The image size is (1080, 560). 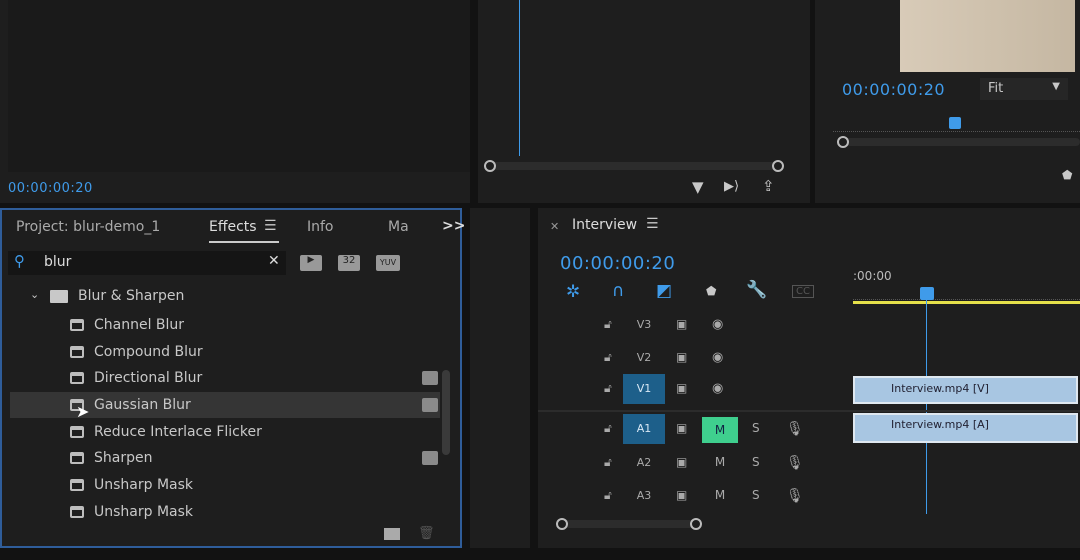 What do you see at coordinates (644, 389) in the screenshot?
I see `track-target: V1` at bounding box center [644, 389].